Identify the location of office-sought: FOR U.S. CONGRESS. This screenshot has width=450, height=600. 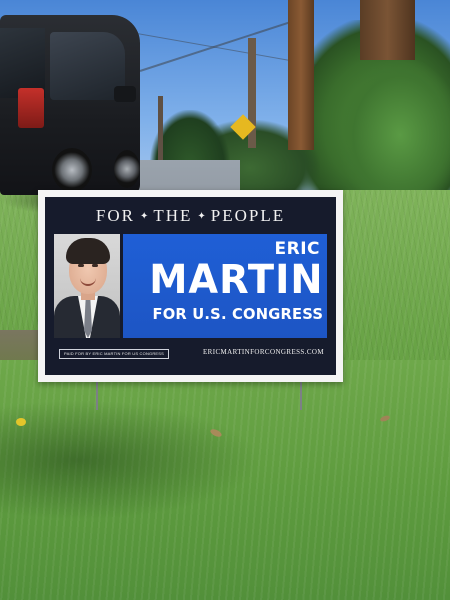
(237, 314).